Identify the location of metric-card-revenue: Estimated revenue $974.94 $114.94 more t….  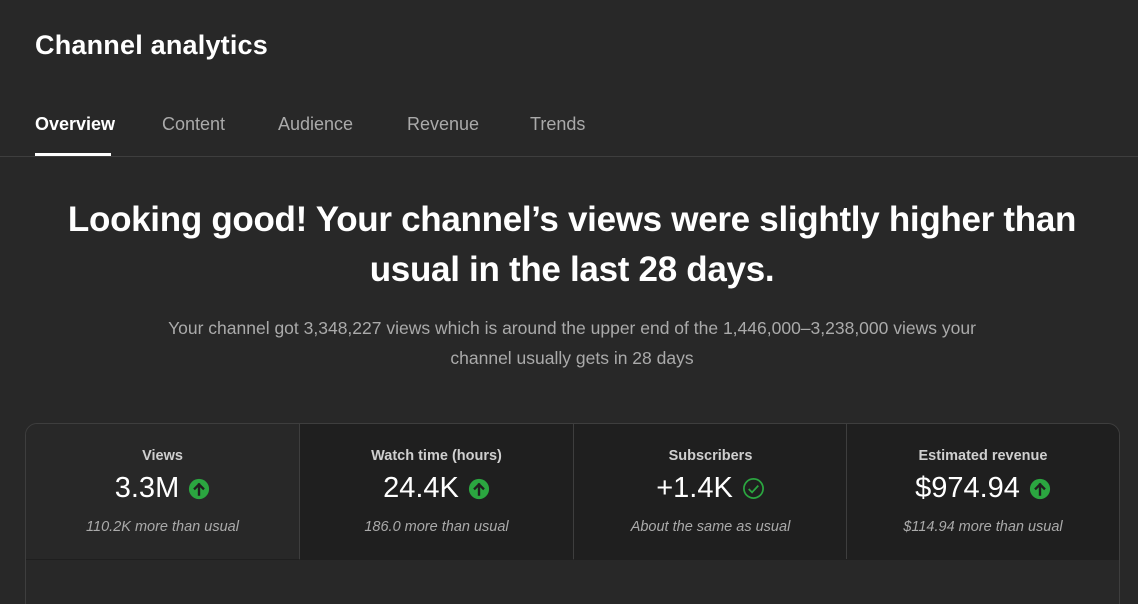
(983, 492).